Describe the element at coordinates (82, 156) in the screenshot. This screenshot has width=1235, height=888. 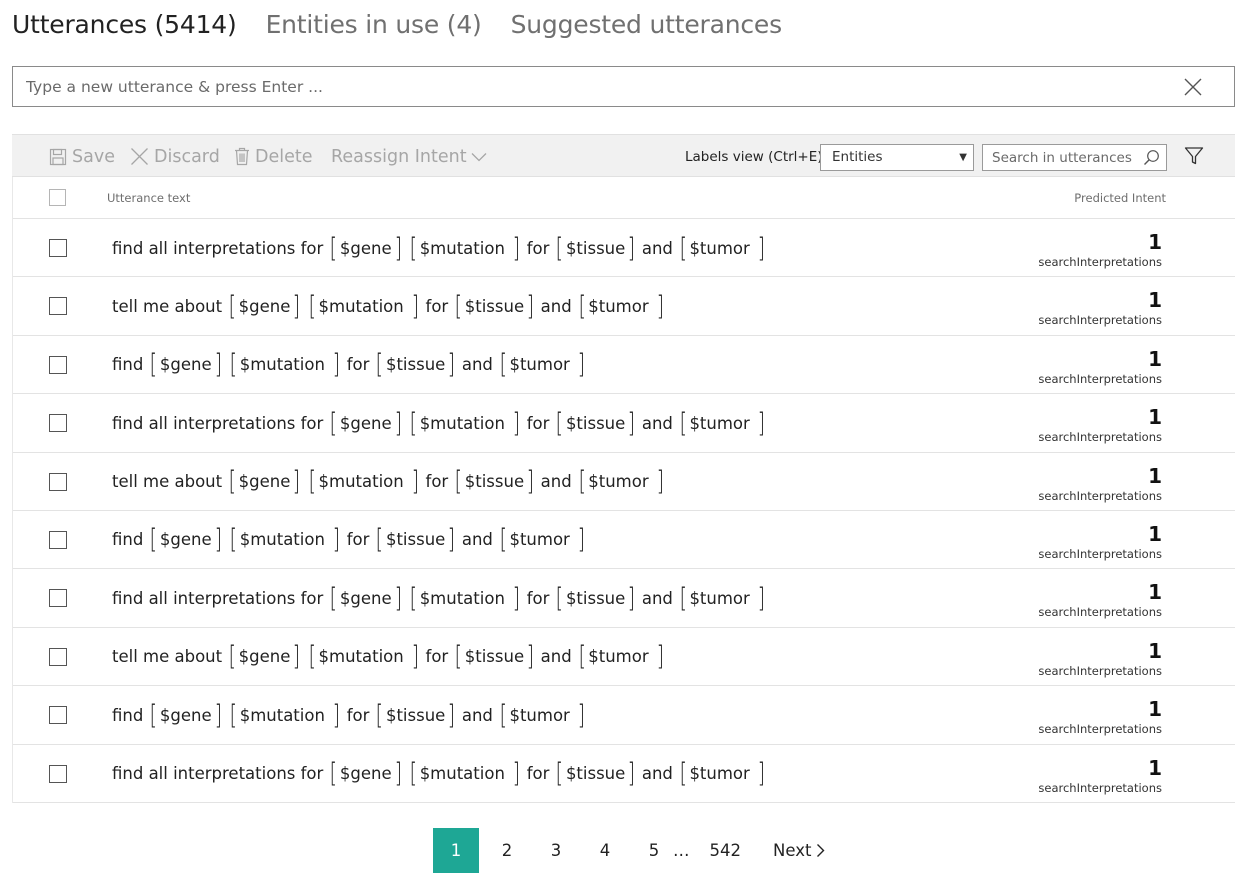
I see `save-button: Save` at that location.